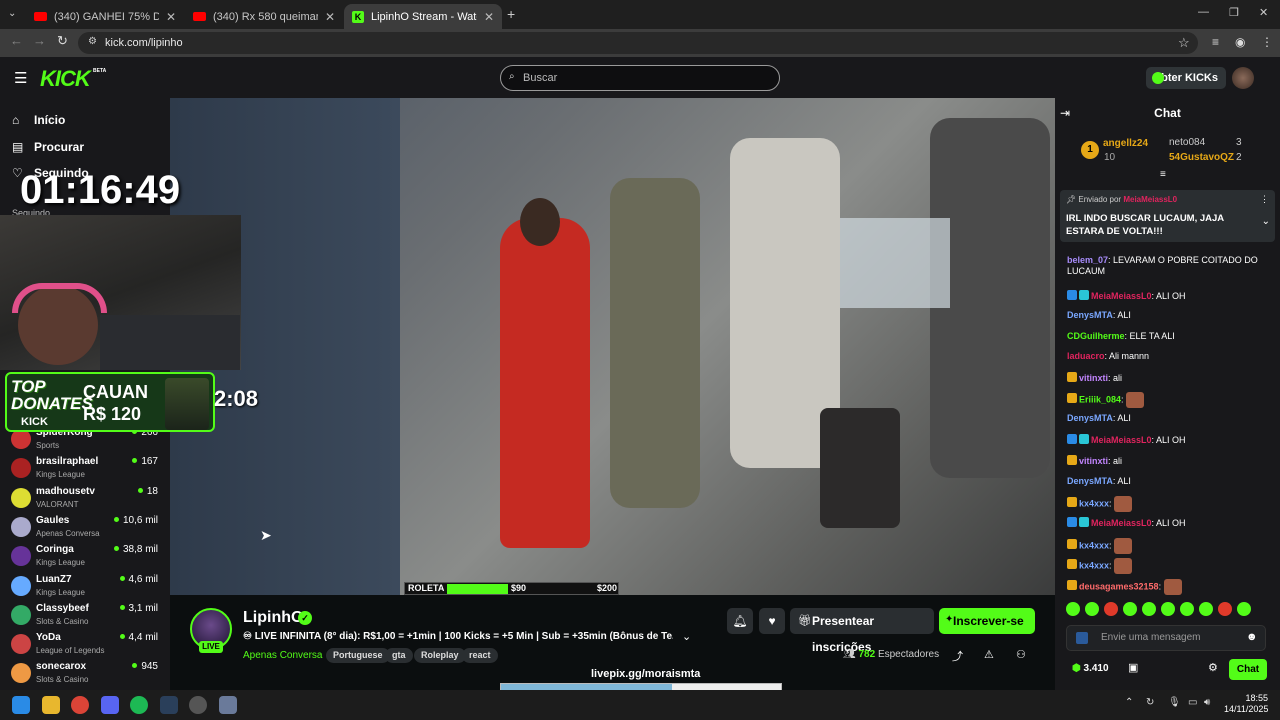 The width and height of the screenshot is (1280, 720). Describe the element at coordinates (90, 499) in the screenshot. I see `sidebar-channel: madhousetv VALORANT 18` at that location.